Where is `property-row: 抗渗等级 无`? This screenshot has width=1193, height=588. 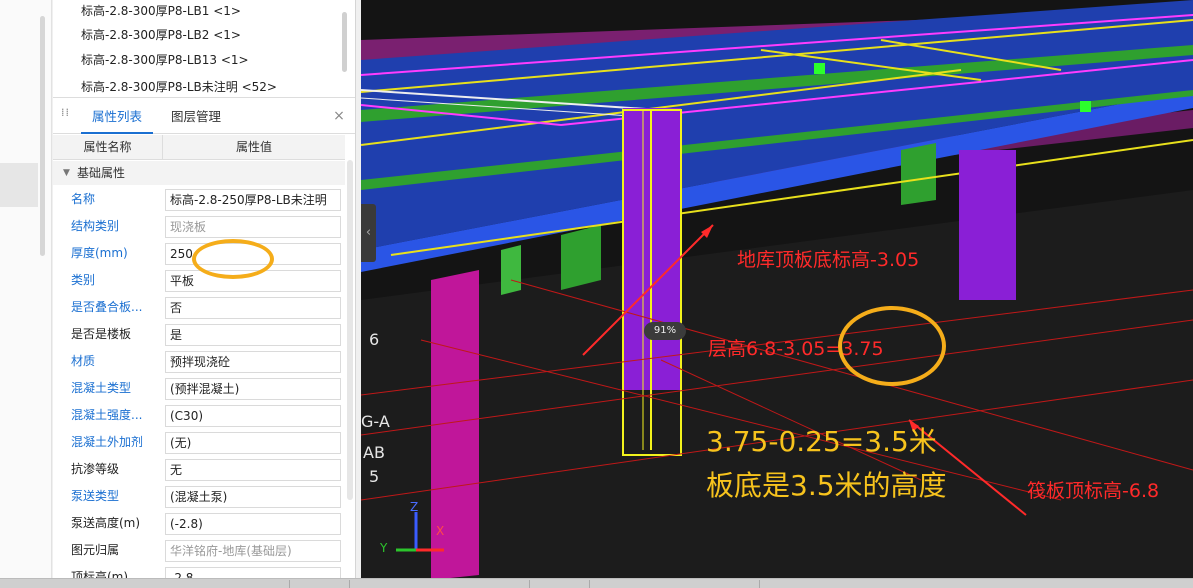 property-row: 抗渗等级 无 is located at coordinates (199, 469).